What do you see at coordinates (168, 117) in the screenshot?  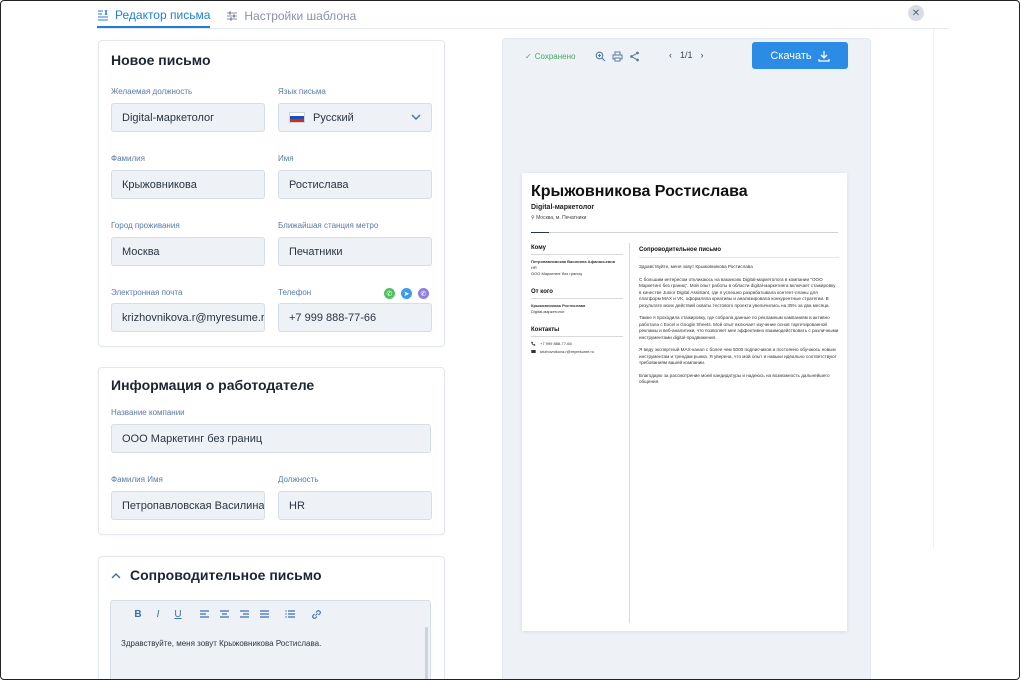 I see `position-value: Digital-маркетолог` at bounding box center [168, 117].